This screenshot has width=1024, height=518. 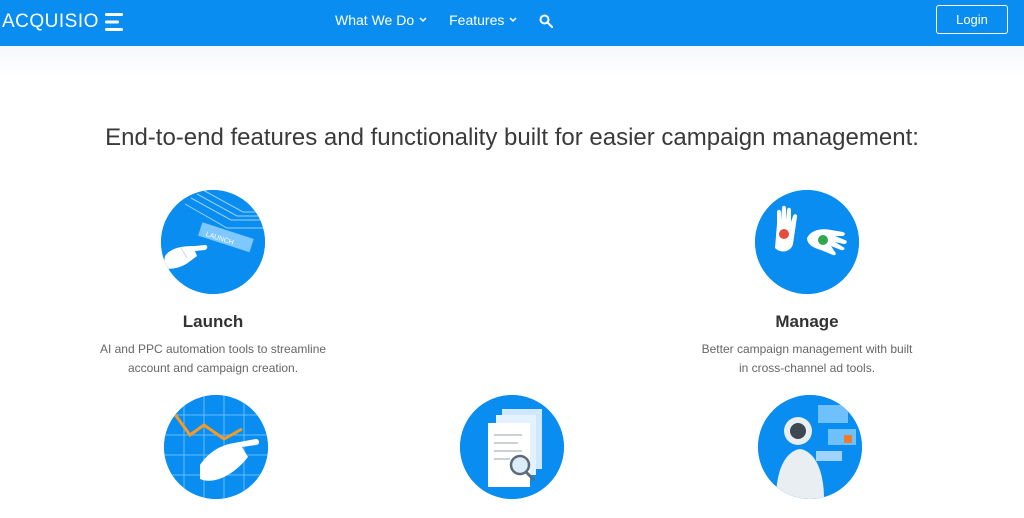 I want to click on automate-illustration, so click(x=810, y=447).